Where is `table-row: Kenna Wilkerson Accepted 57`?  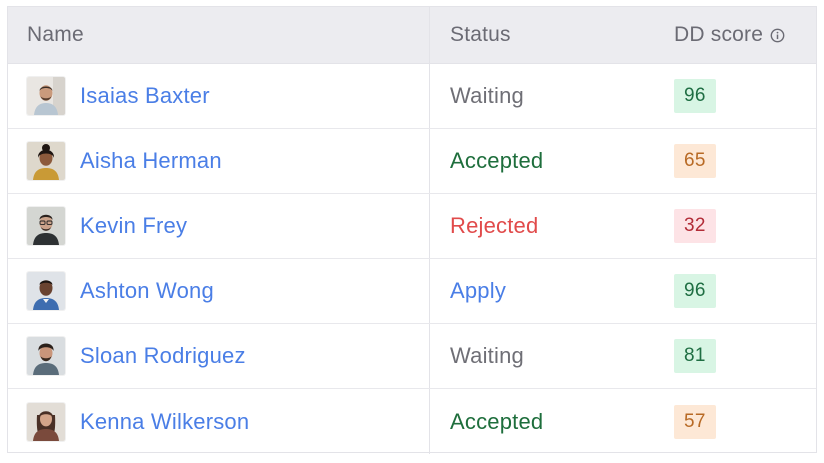
table-row: Kenna Wilkerson Accepted 57 is located at coordinates (412, 421).